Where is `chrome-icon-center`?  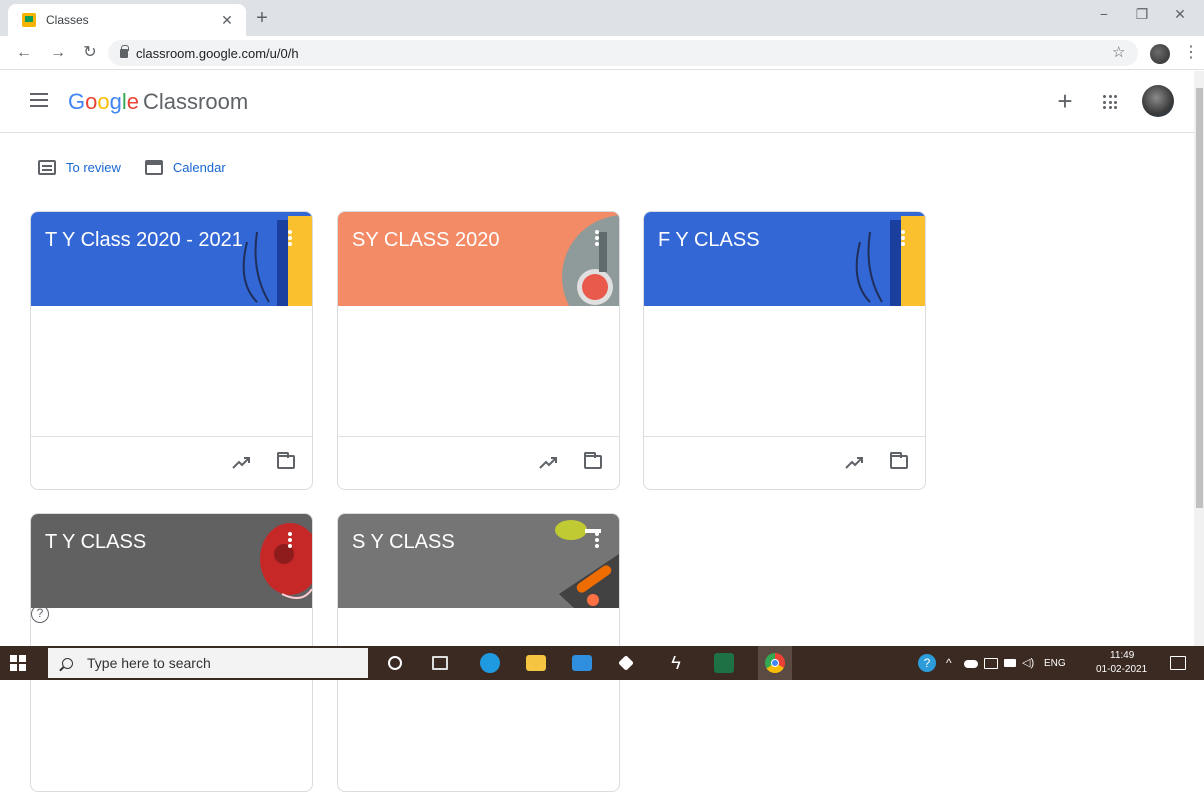
chrome-icon-center is located at coordinates (775, 663).